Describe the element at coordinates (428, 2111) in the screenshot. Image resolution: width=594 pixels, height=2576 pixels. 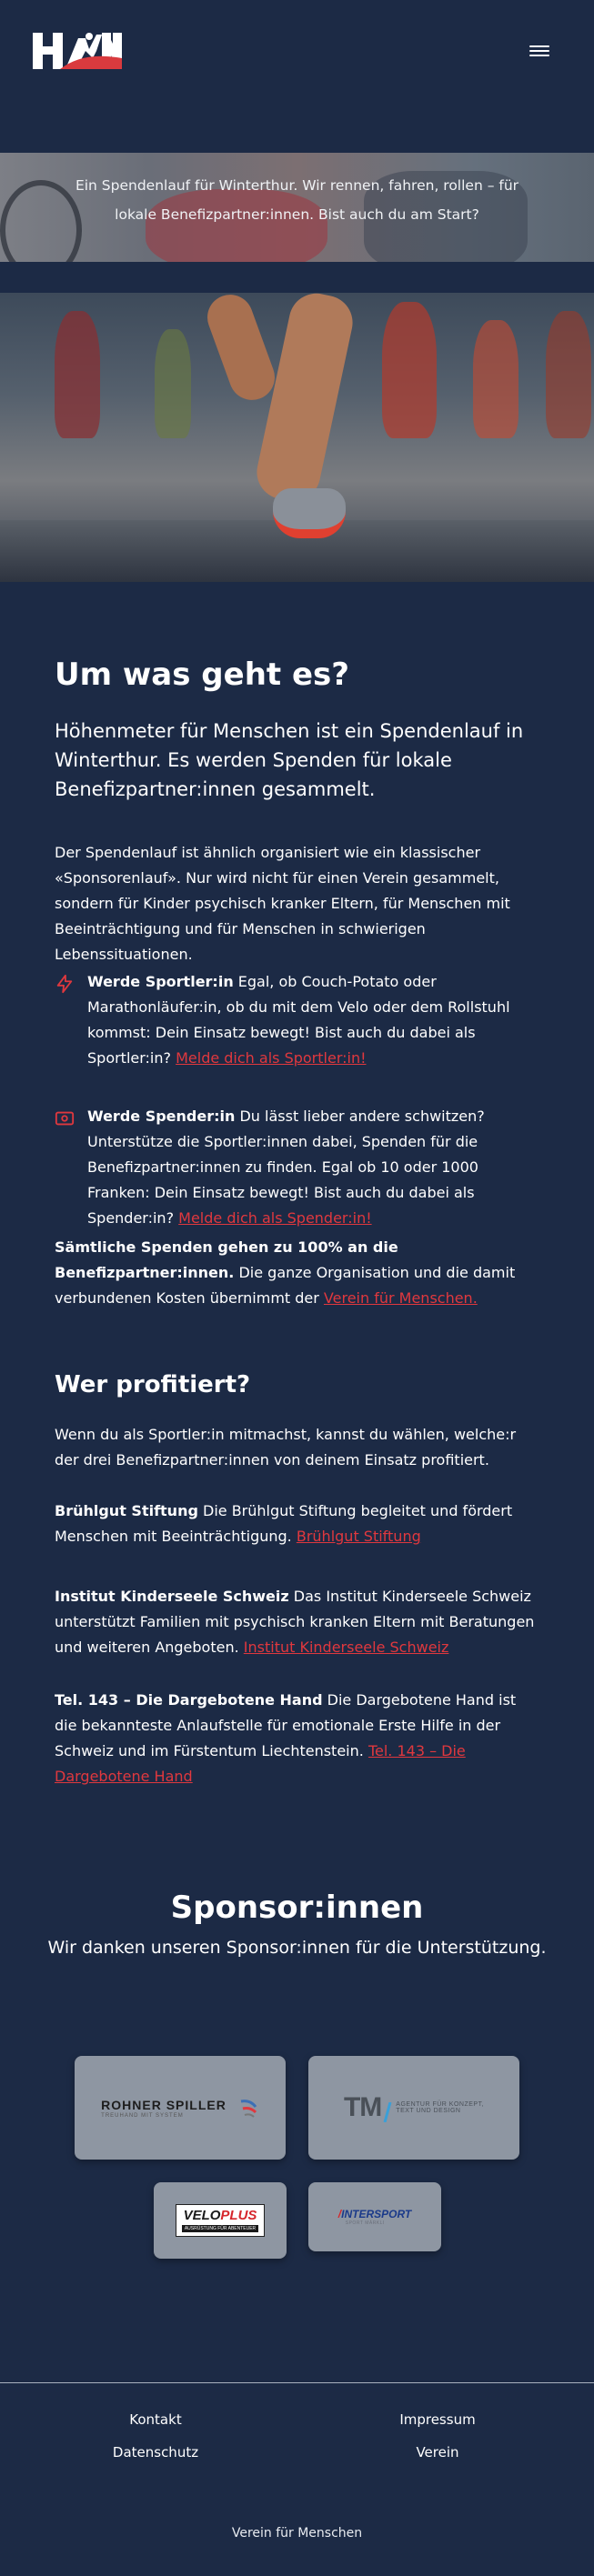
I see `tm-logo-tagline-2: TEXT UND DESIGN` at that location.